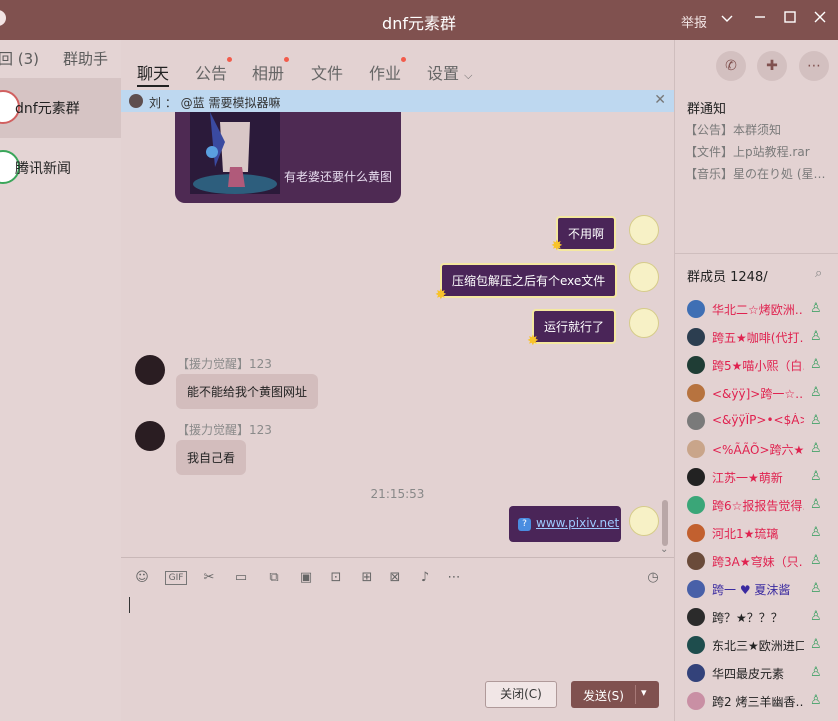 Image resolution: width=838 pixels, height=721 pixels. Describe the element at coordinates (211, 457) in the screenshot. I see `incoming-message: 我自己看` at that location.